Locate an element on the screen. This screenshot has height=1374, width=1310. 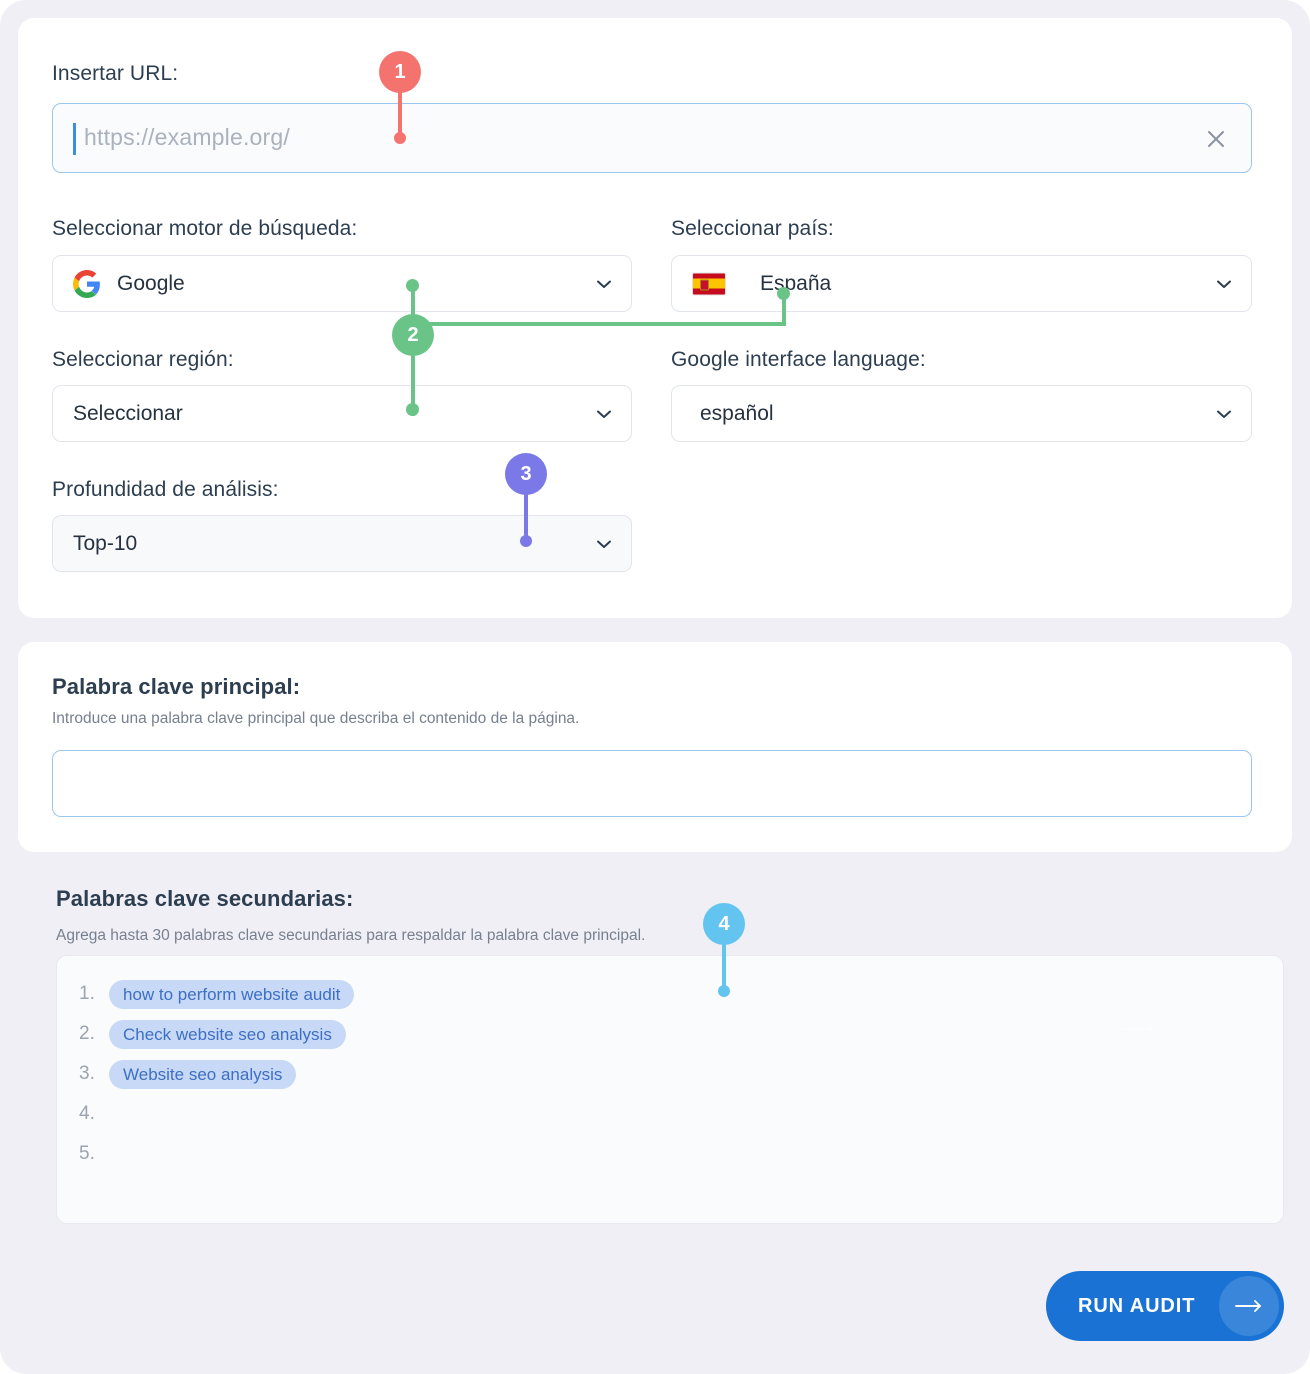
url-input: https://example.org/ is located at coordinates (652, 138).